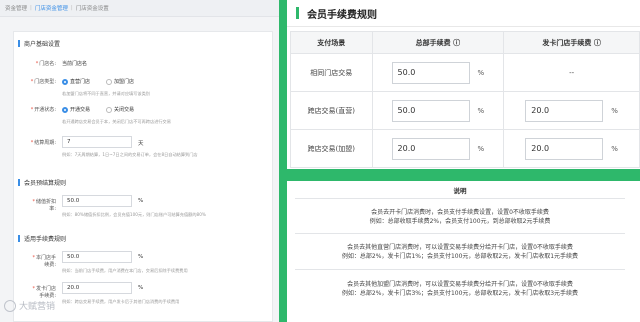  What do you see at coordinates (44, 261) in the screenshot?
I see `same-store-fee-label: *本门店手续费:` at bounding box center [44, 261].